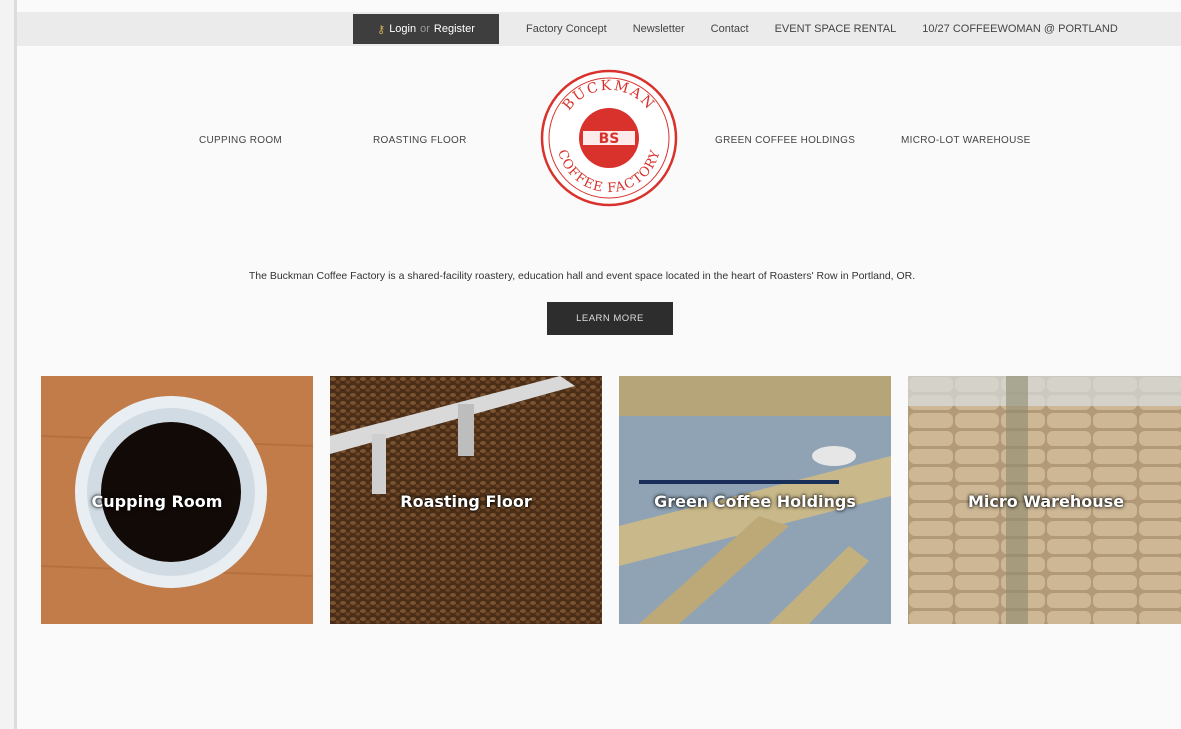  I want to click on nav-cupping-room: CUPPING ROOM, so click(240, 140).